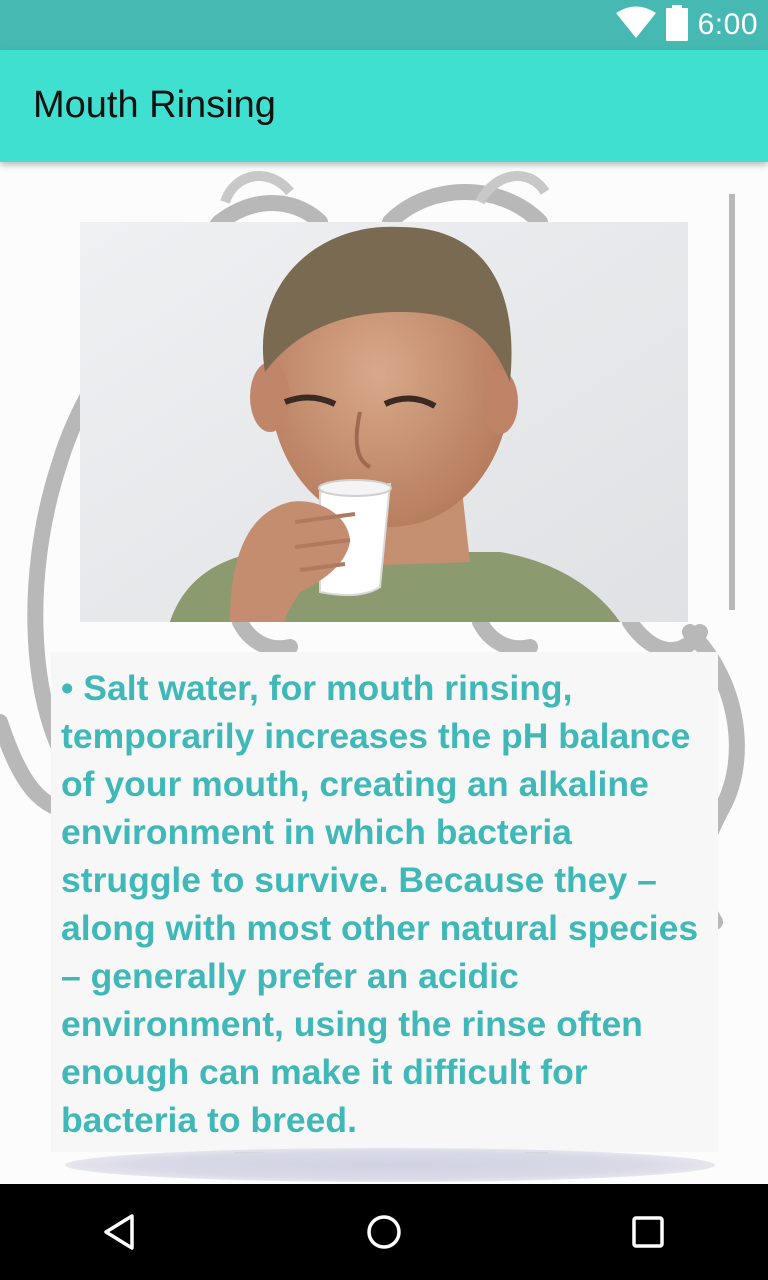 This screenshot has height=1280, width=768. I want to click on back-button, so click(120, 1232).